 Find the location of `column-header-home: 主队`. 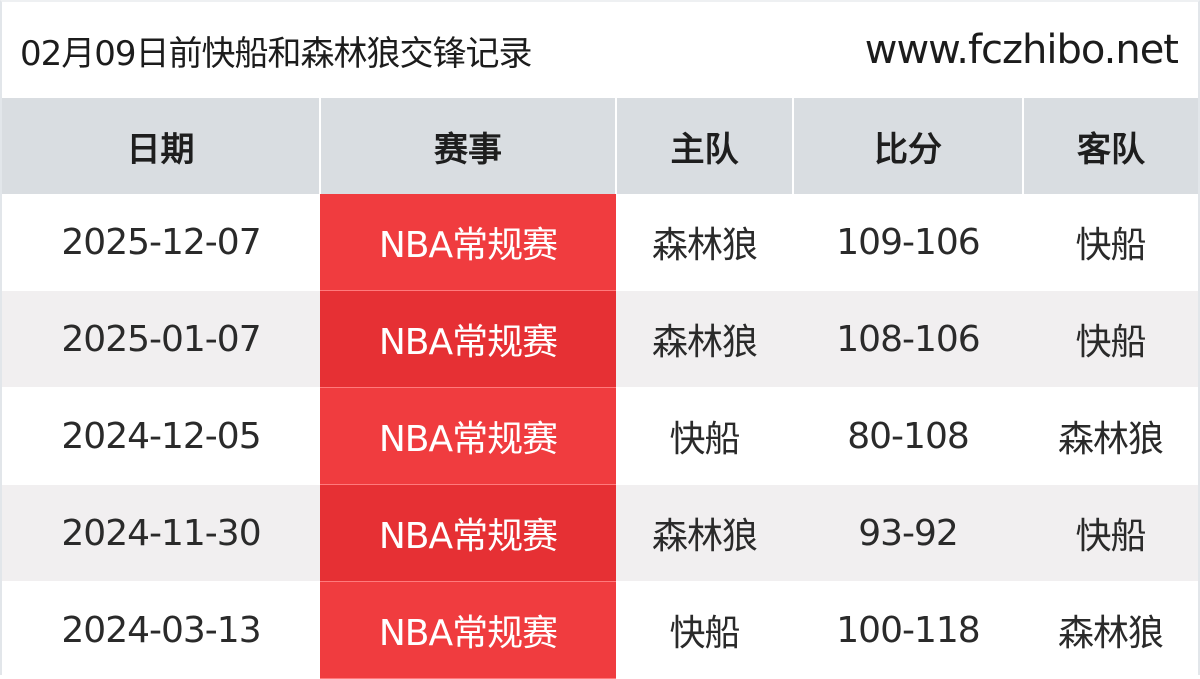

column-header-home: 主队 is located at coordinates (705, 146).